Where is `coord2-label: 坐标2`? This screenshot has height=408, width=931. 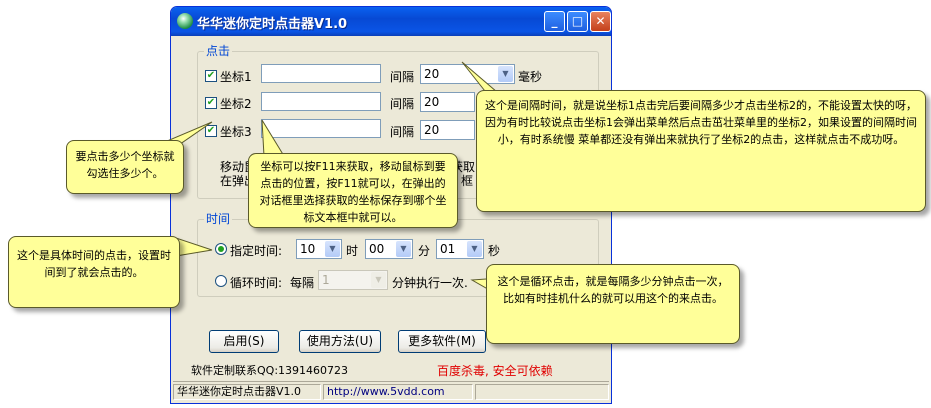
coord2-label: 坐标2 is located at coordinates (236, 104).